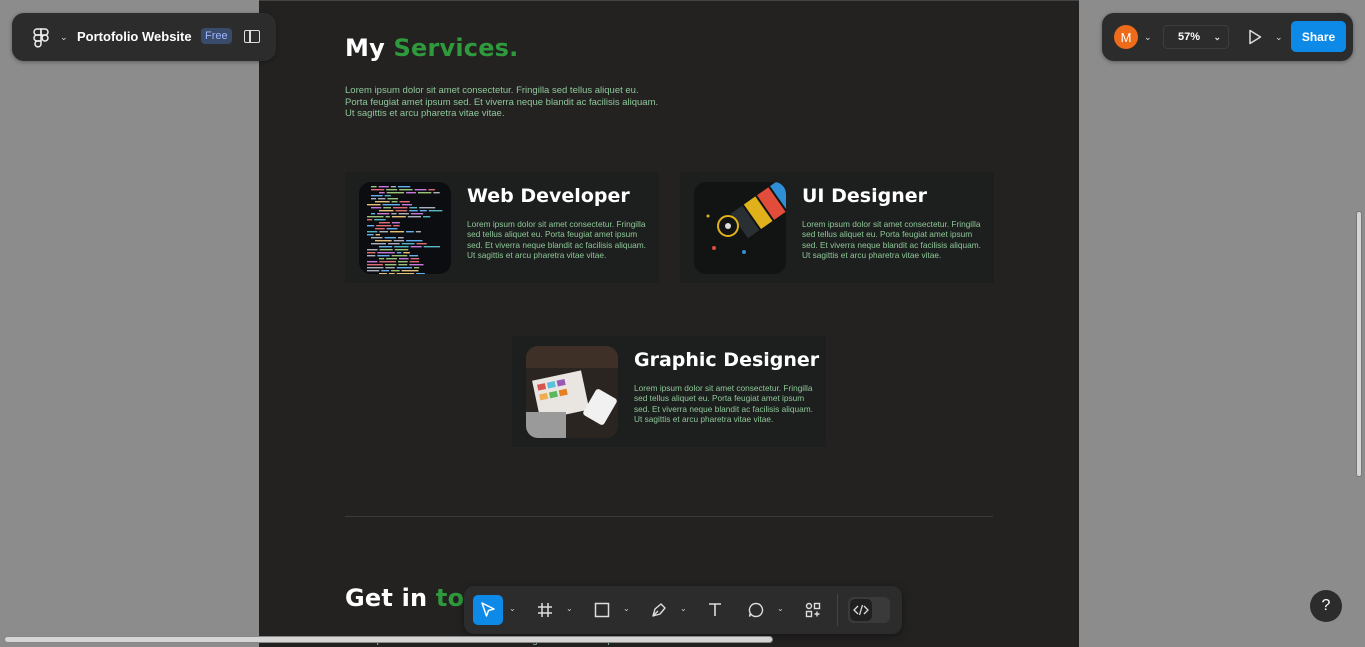  Describe the element at coordinates (727, 360) in the screenshot. I see `card-title: Graphic Designer` at that location.